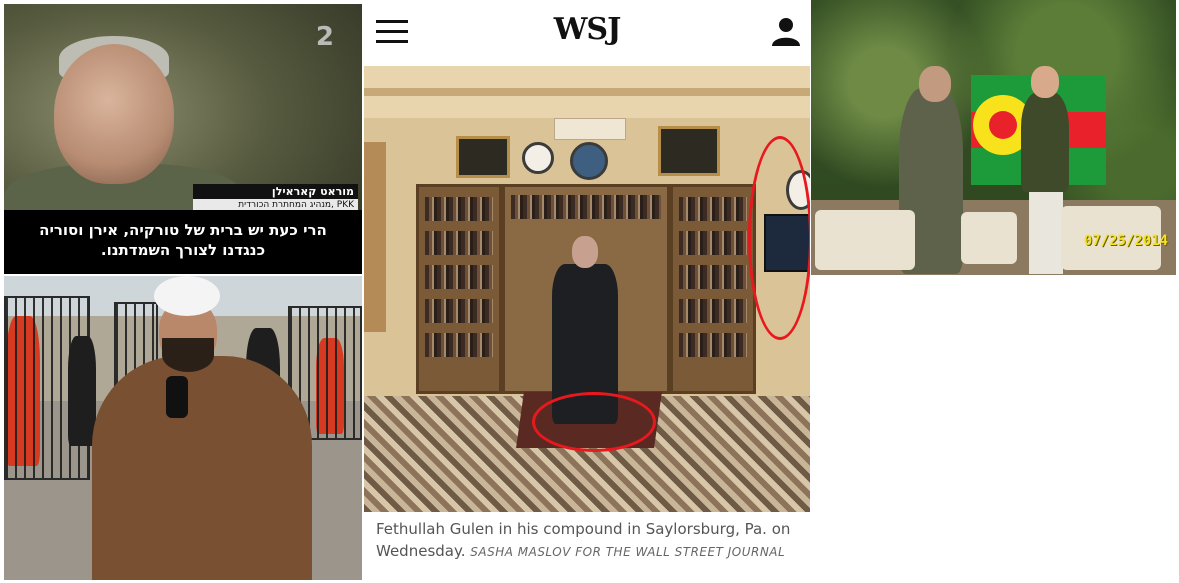 This screenshot has width=1179, height=583. I want to click on man-head, so click(935, 84).